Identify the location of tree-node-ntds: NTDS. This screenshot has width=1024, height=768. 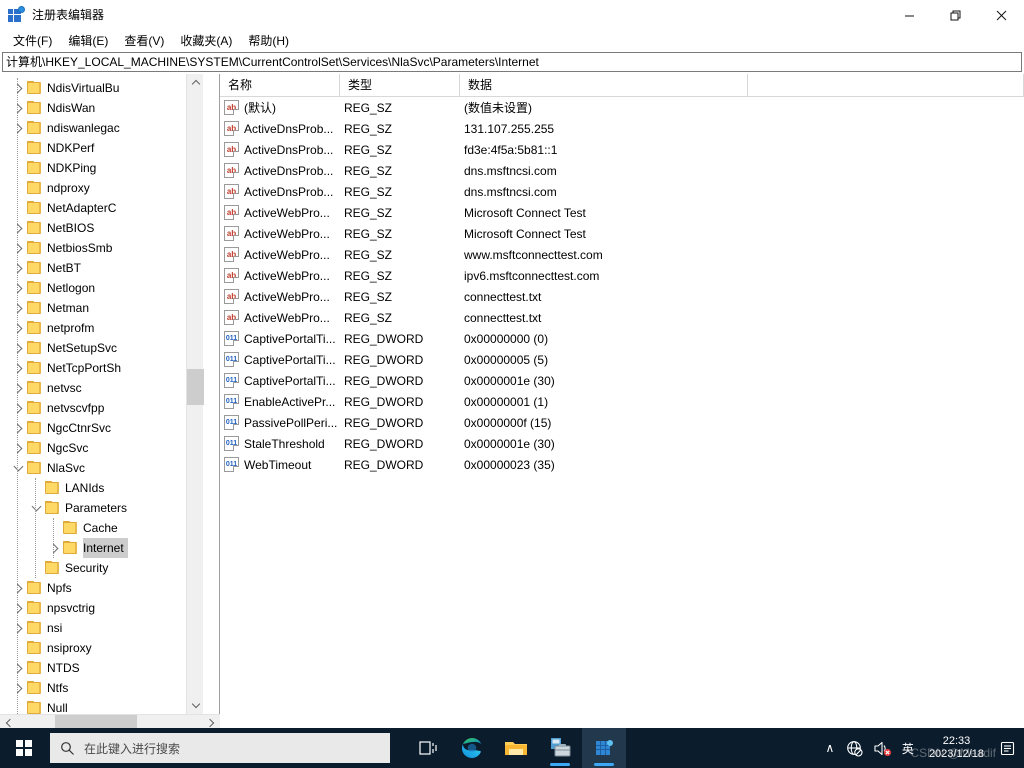
(101, 668).